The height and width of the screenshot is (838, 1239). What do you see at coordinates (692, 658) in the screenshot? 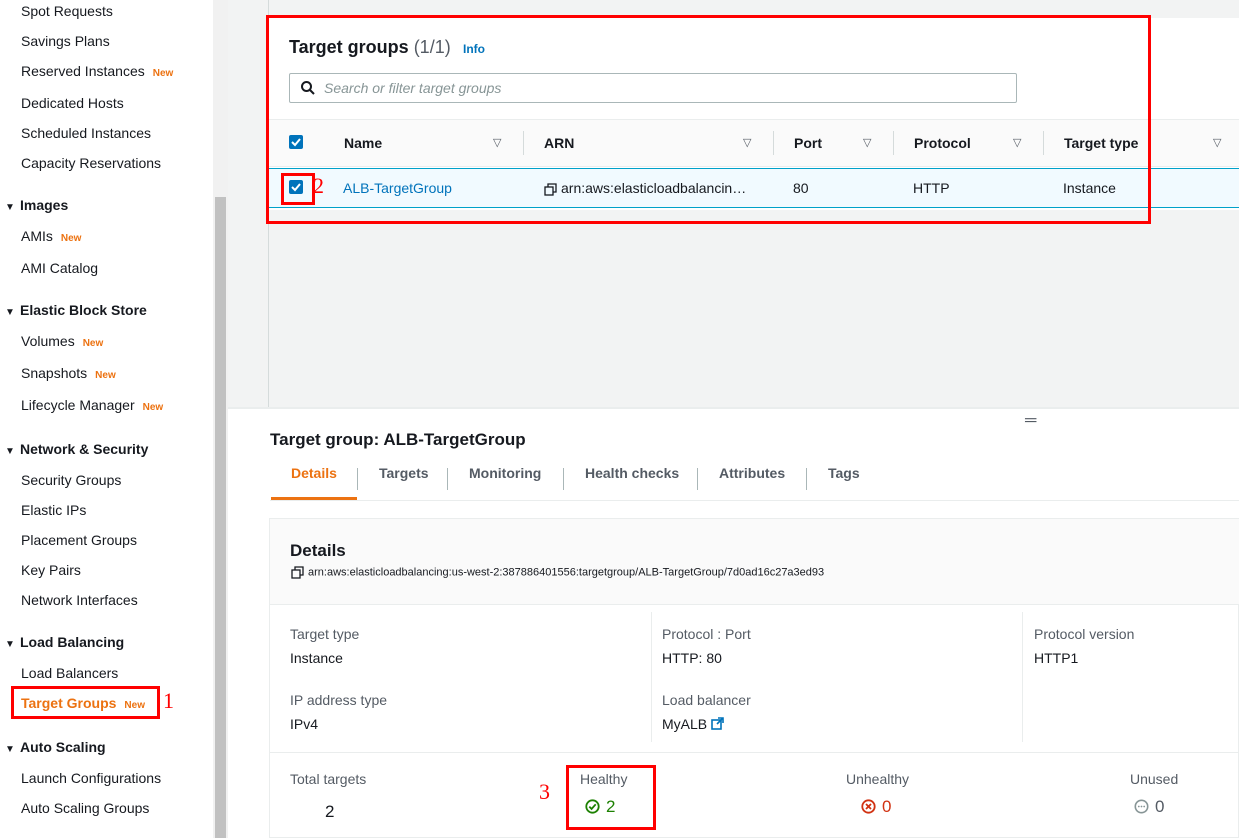
I see `protocol-port-value: HTTP: 80` at bounding box center [692, 658].